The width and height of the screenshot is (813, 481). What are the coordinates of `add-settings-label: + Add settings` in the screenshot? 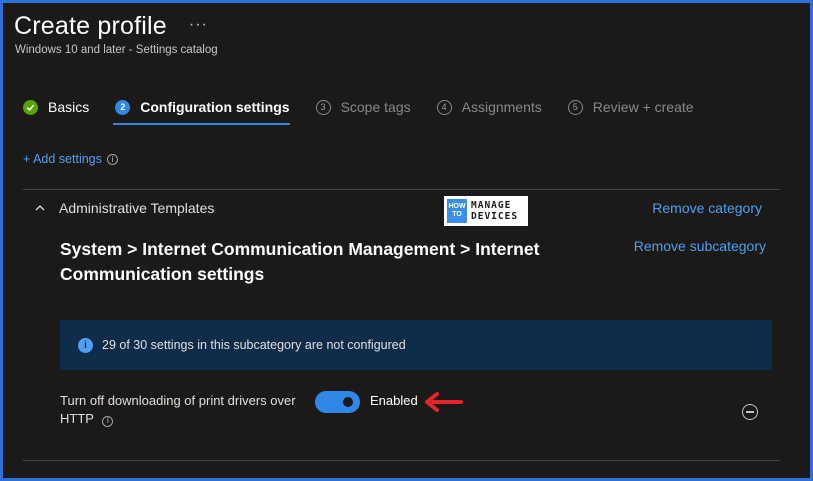 It's located at (62, 159).